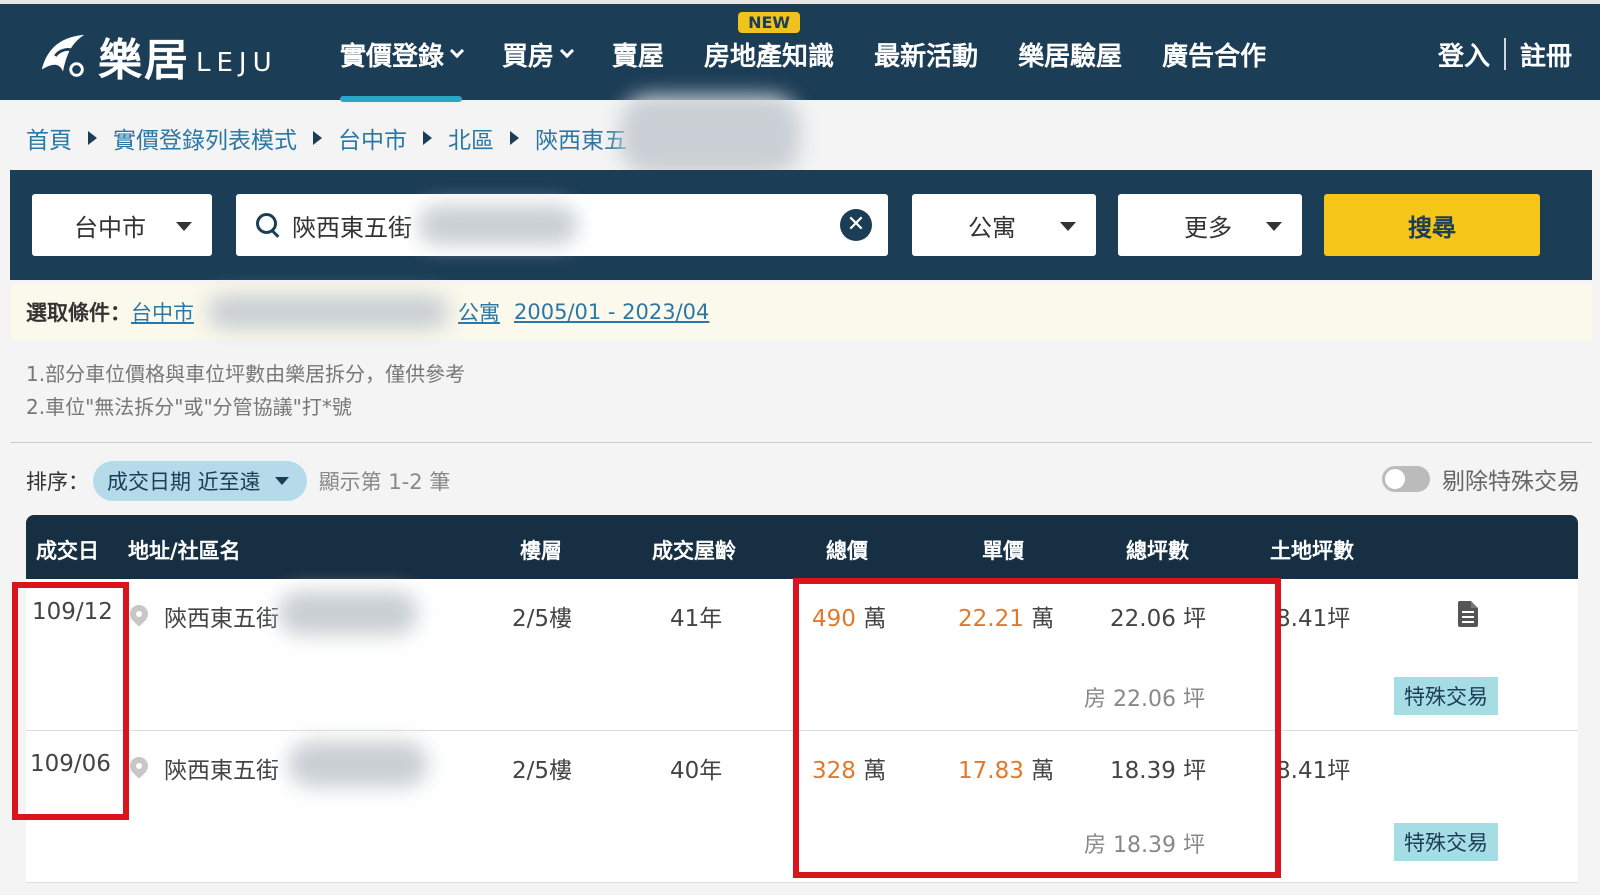 The height and width of the screenshot is (895, 1600). Describe the element at coordinates (541, 551) in the screenshot. I see `column-header-floor: 樓層` at that location.